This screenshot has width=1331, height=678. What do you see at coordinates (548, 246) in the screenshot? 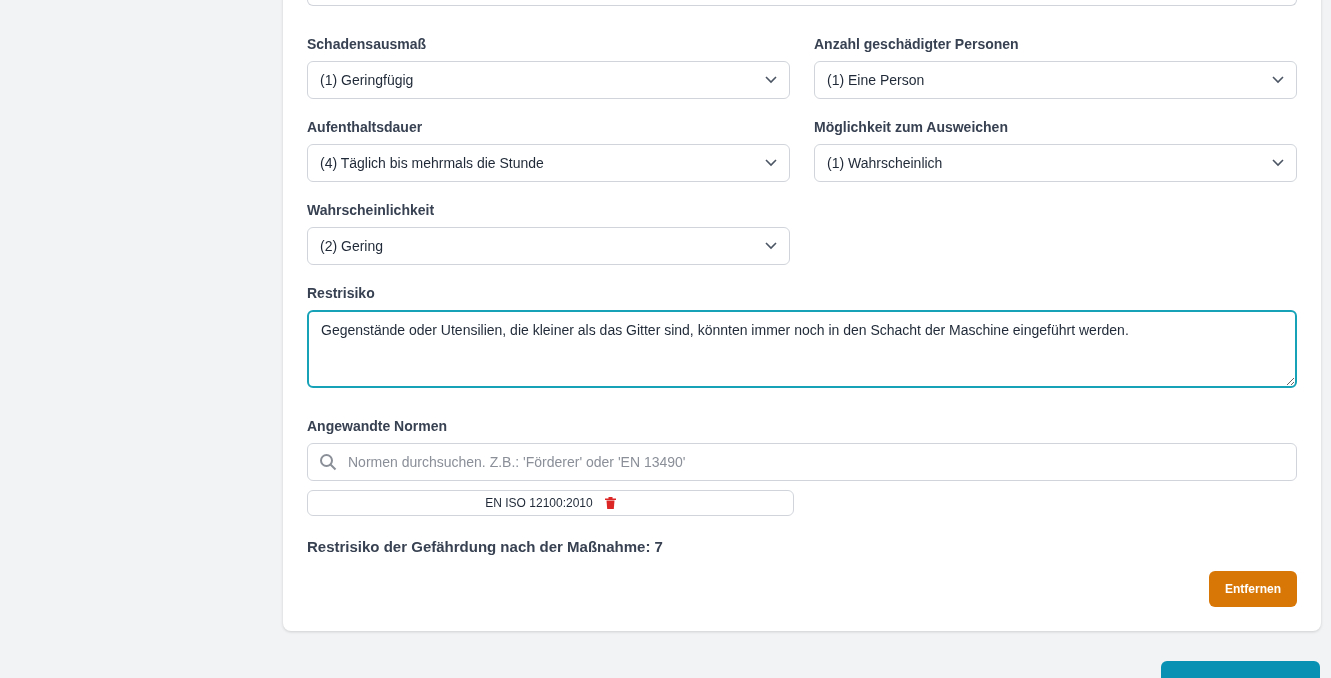
I see `select-field: (2) Gering` at bounding box center [548, 246].